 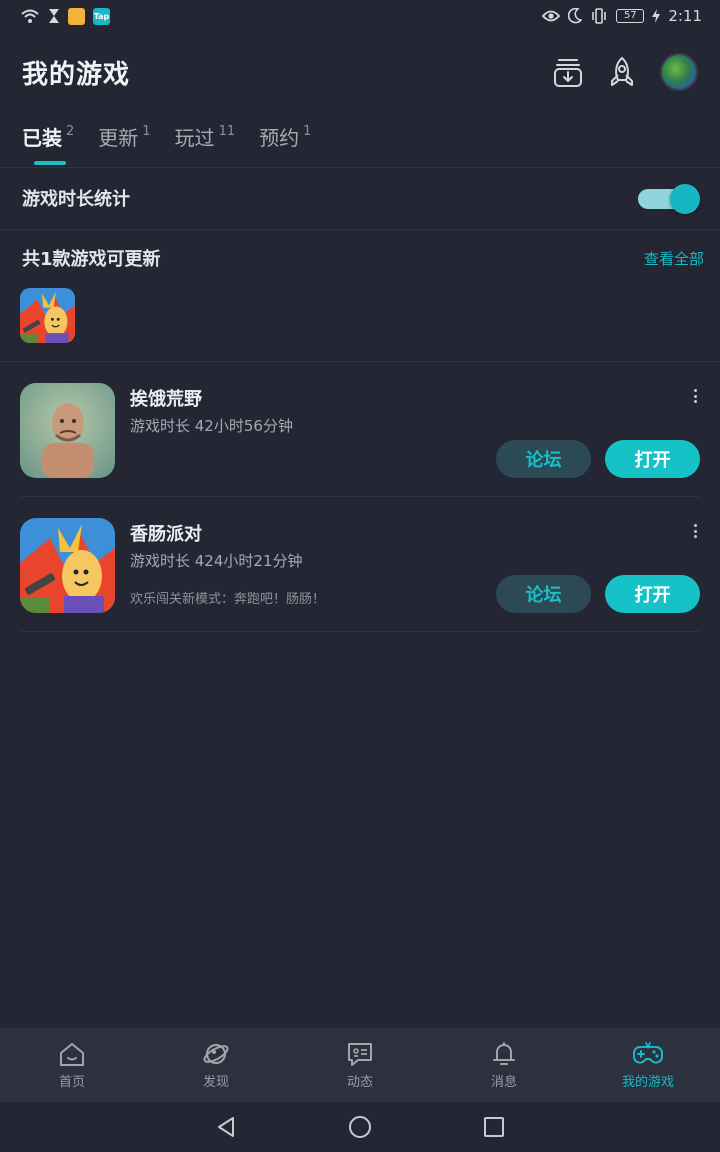 What do you see at coordinates (216, 1065) in the screenshot?
I see `nav-discover: 发现` at bounding box center [216, 1065].